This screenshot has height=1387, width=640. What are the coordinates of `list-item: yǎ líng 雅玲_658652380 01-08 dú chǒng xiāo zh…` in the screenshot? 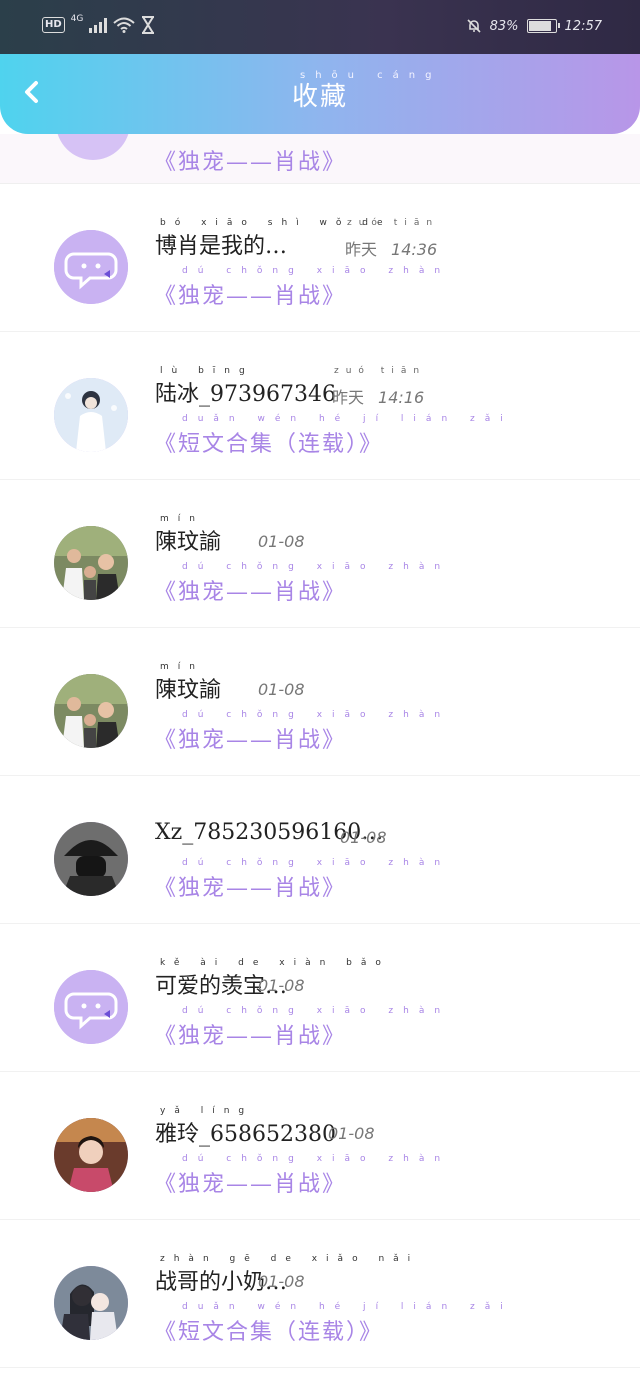 It's located at (320, 1146).